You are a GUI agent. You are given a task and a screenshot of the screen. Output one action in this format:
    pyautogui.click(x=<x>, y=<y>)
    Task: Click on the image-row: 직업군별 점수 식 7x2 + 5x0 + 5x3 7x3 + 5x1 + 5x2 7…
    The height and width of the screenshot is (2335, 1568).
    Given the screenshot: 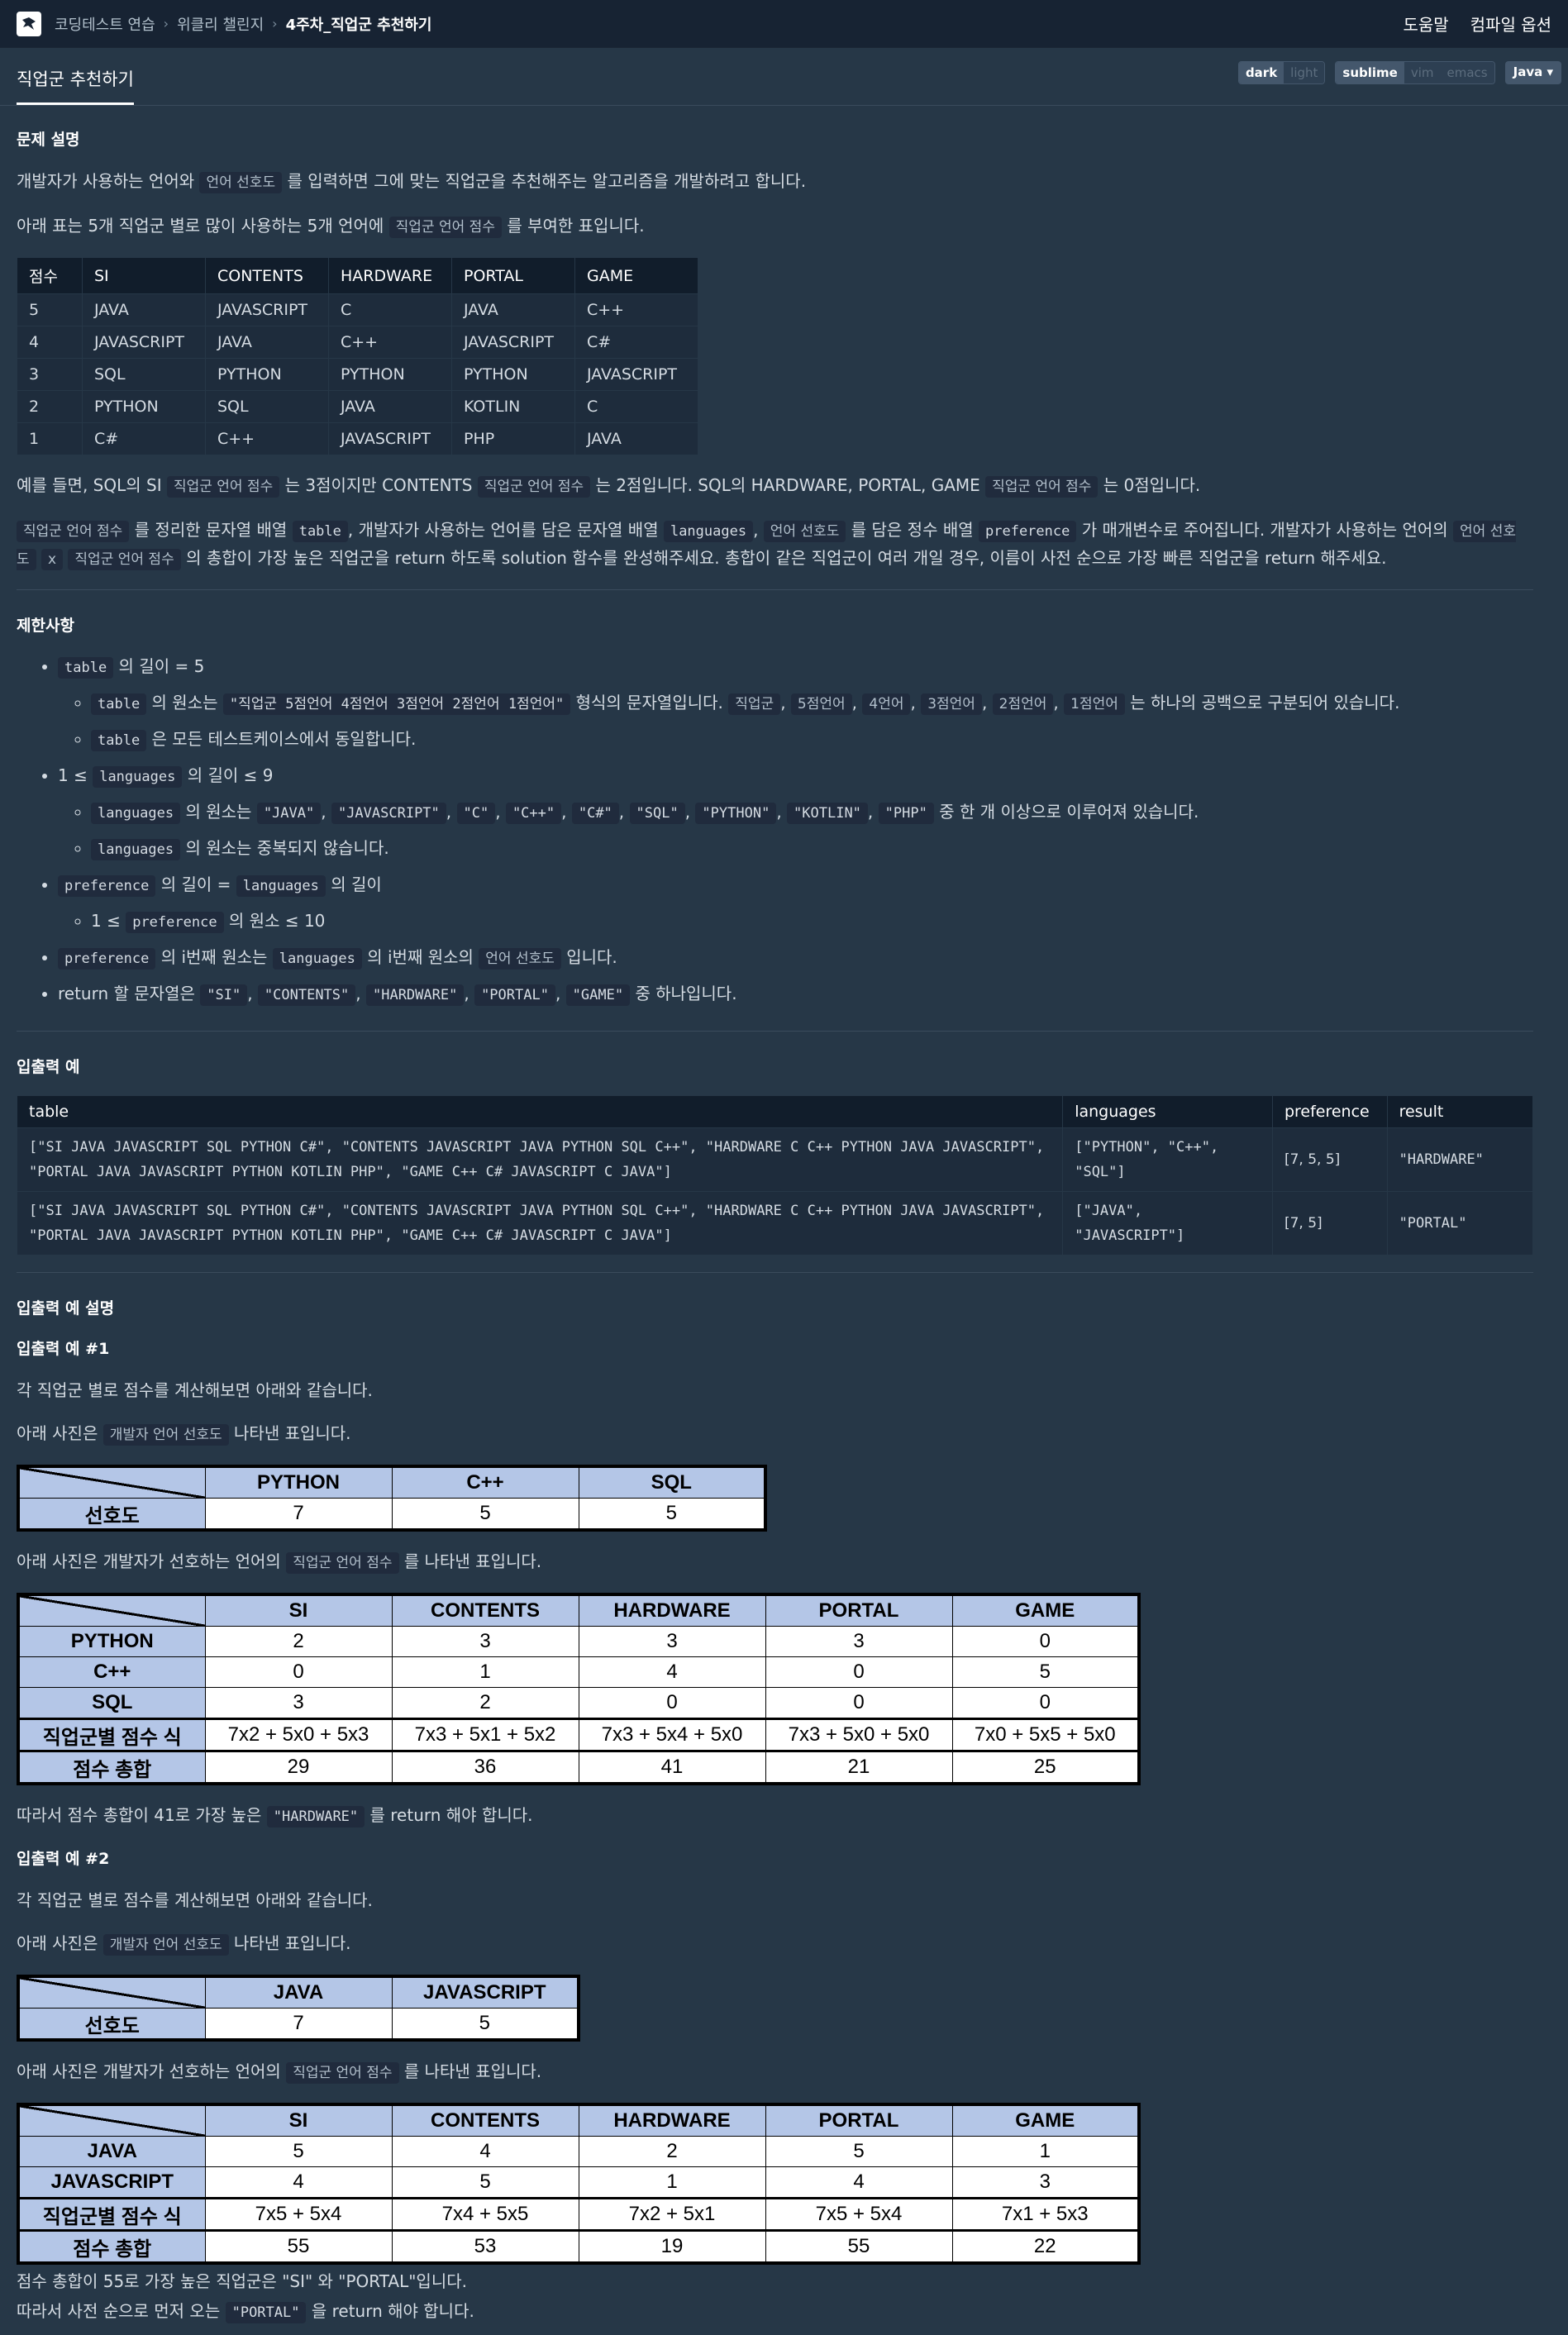 What is the action you would take?
    pyautogui.click(x=578, y=1734)
    